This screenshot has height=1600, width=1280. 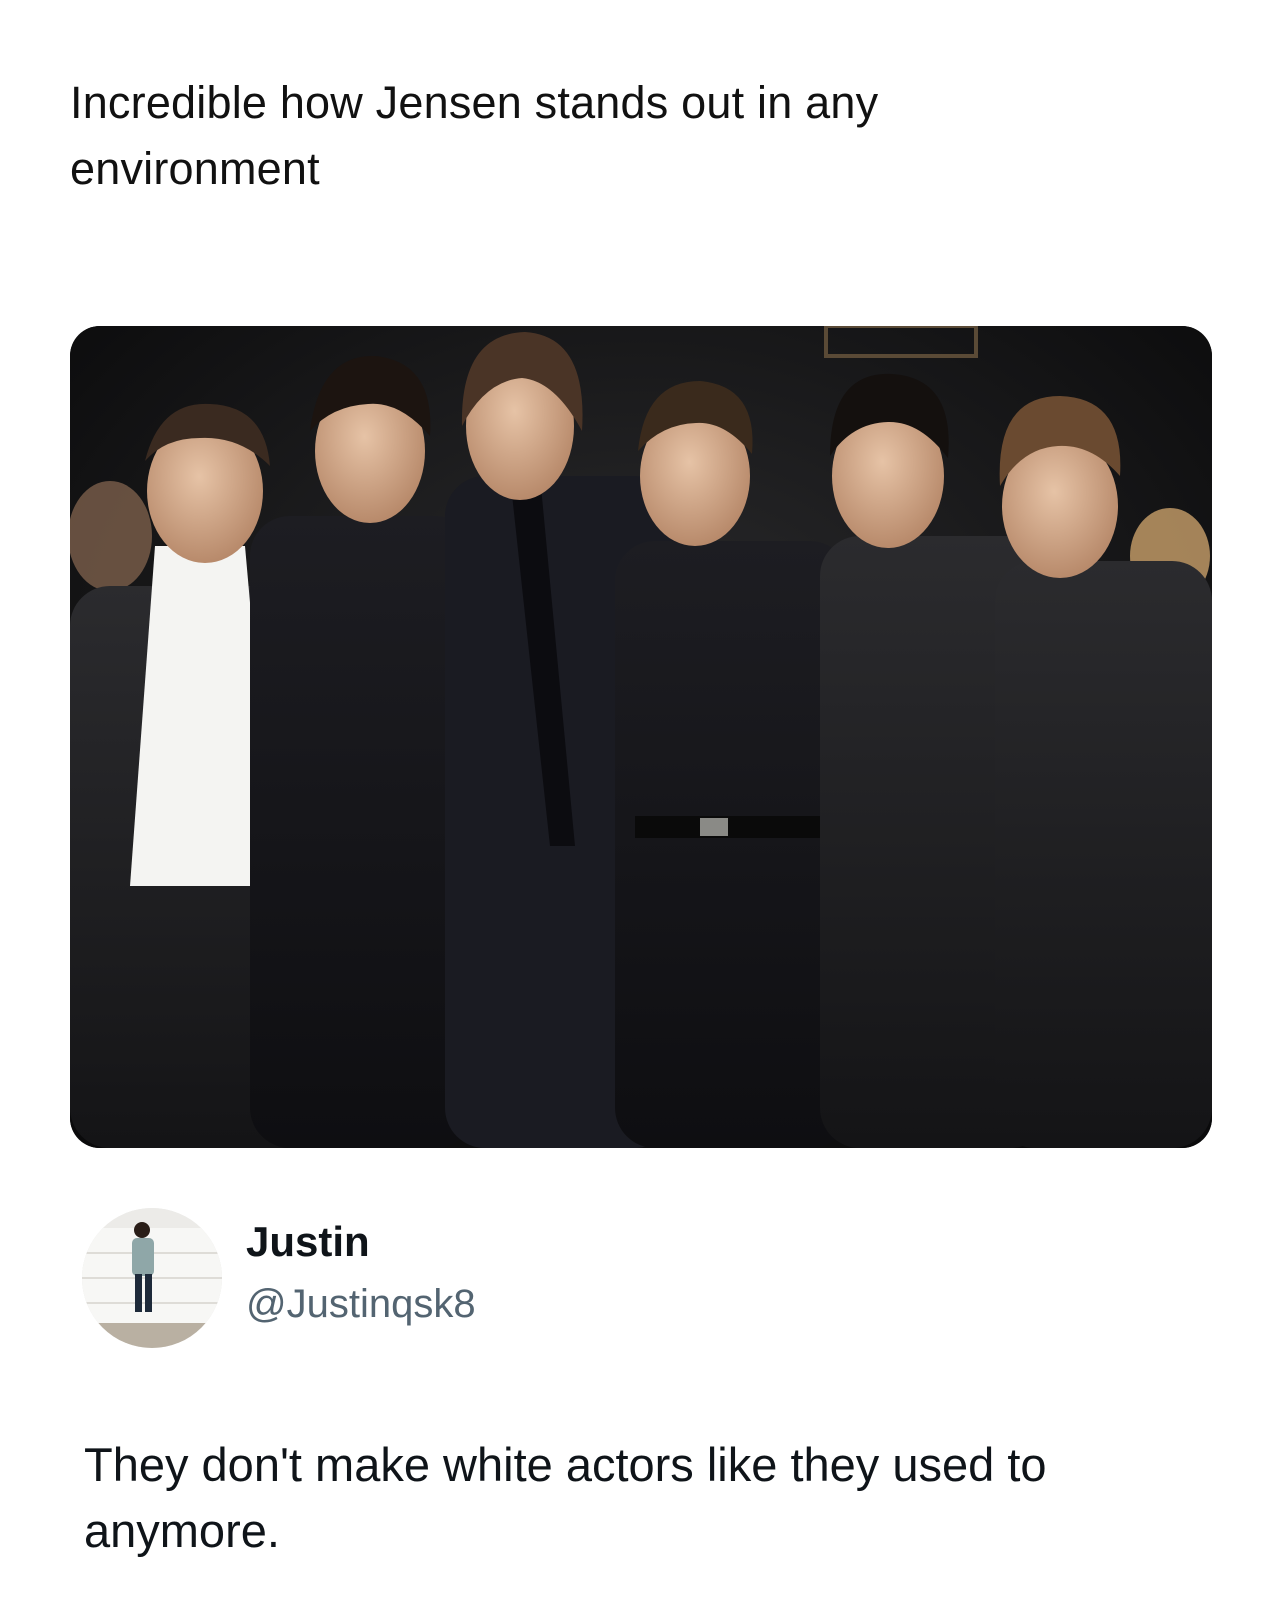 I want to click on author-name: Justin, so click(x=308, y=1242).